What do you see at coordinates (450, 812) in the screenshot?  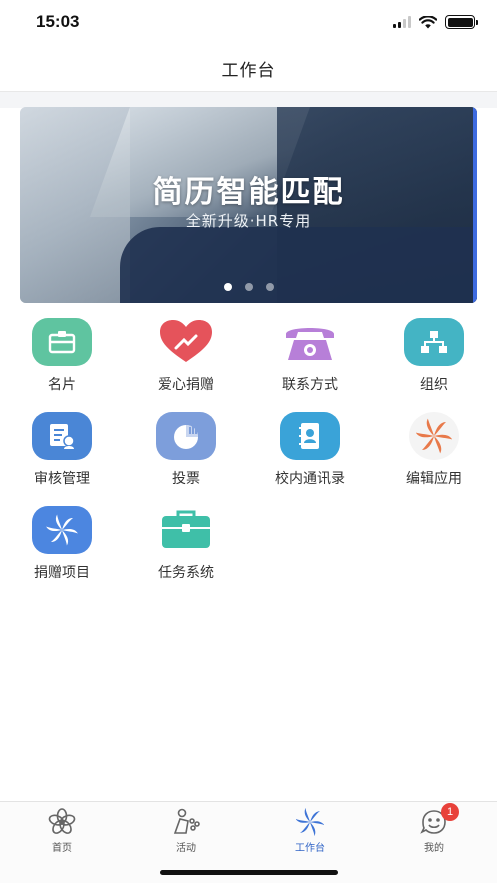 I see `notification-badge: 1` at bounding box center [450, 812].